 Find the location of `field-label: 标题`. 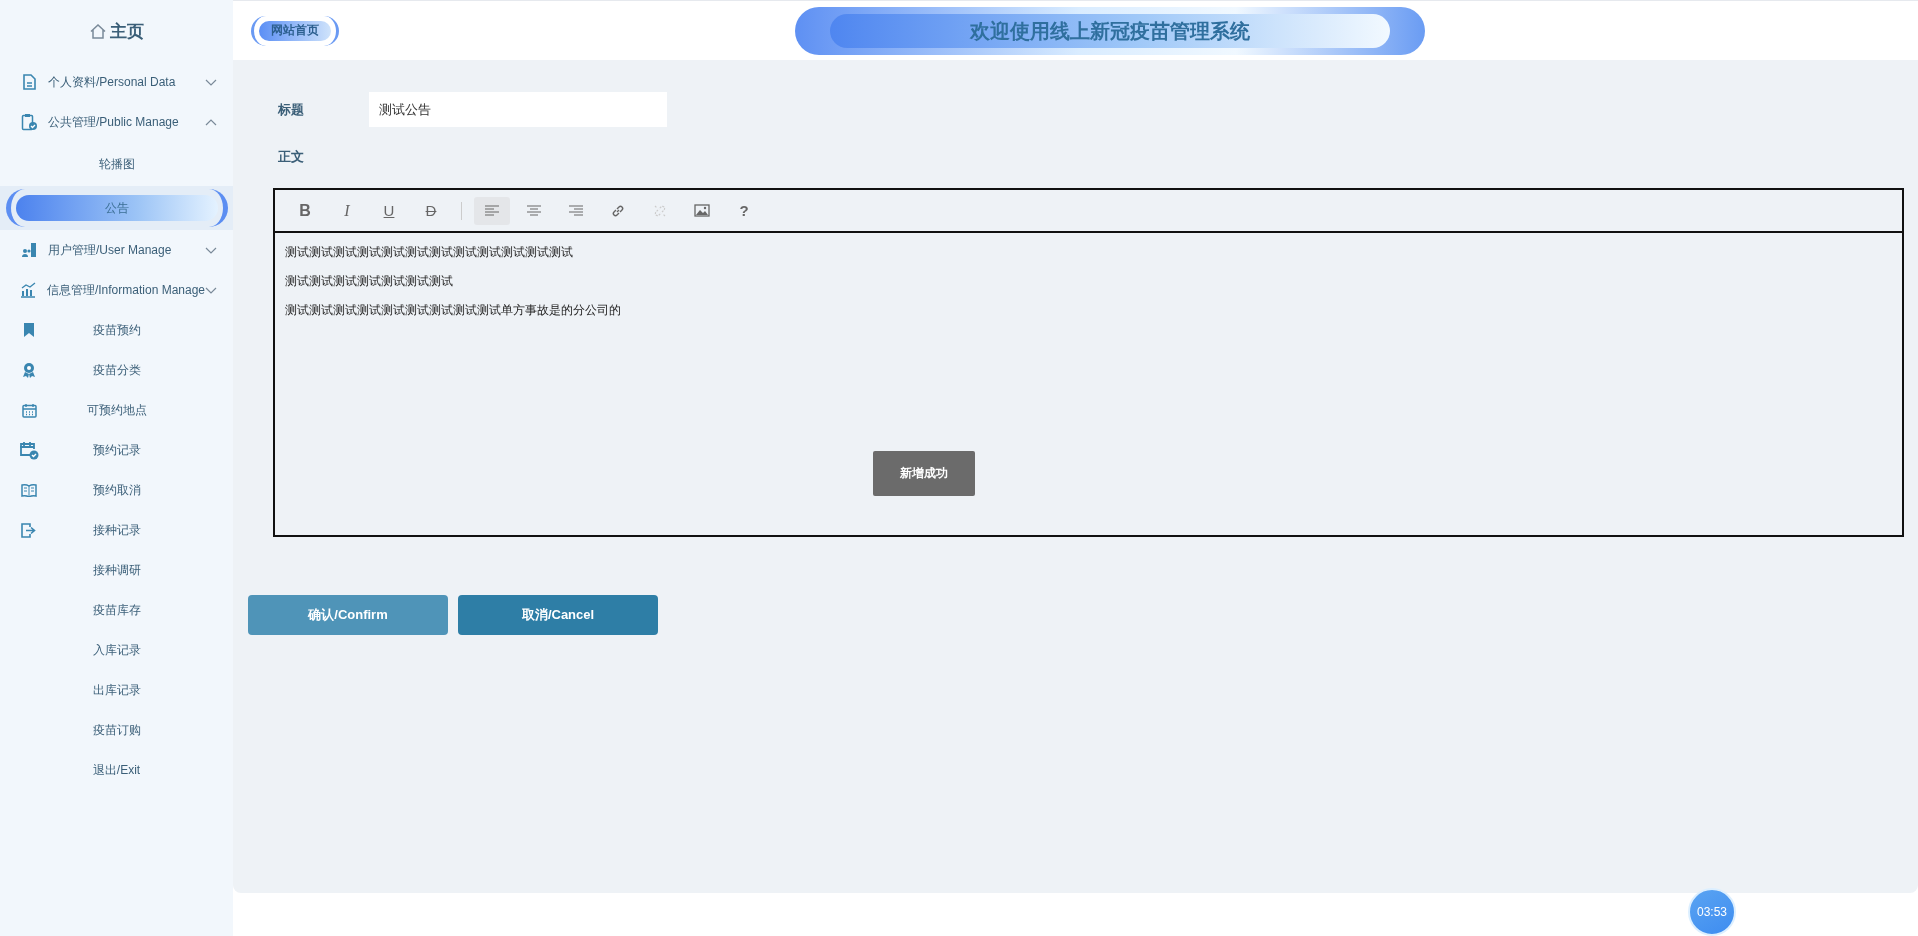

field-label: 标题 is located at coordinates (291, 109).